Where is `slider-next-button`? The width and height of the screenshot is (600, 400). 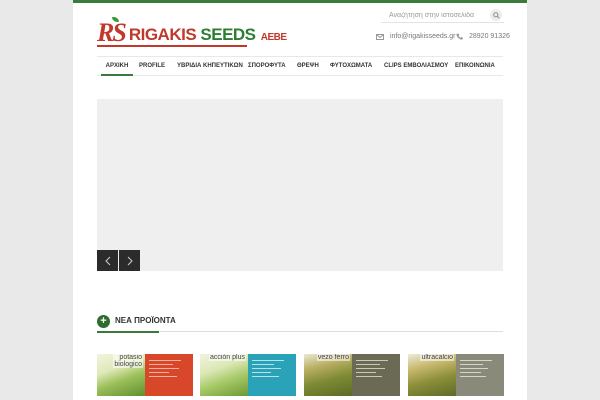 slider-next-button is located at coordinates (129, 260).